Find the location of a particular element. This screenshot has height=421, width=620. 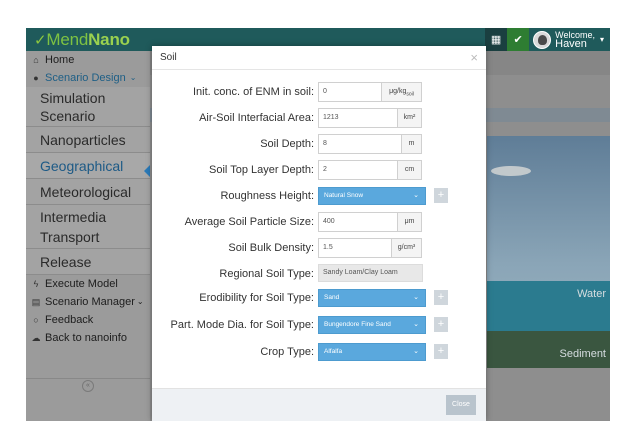

cloud-icon: ☁ is located at coordinates (36, 338).